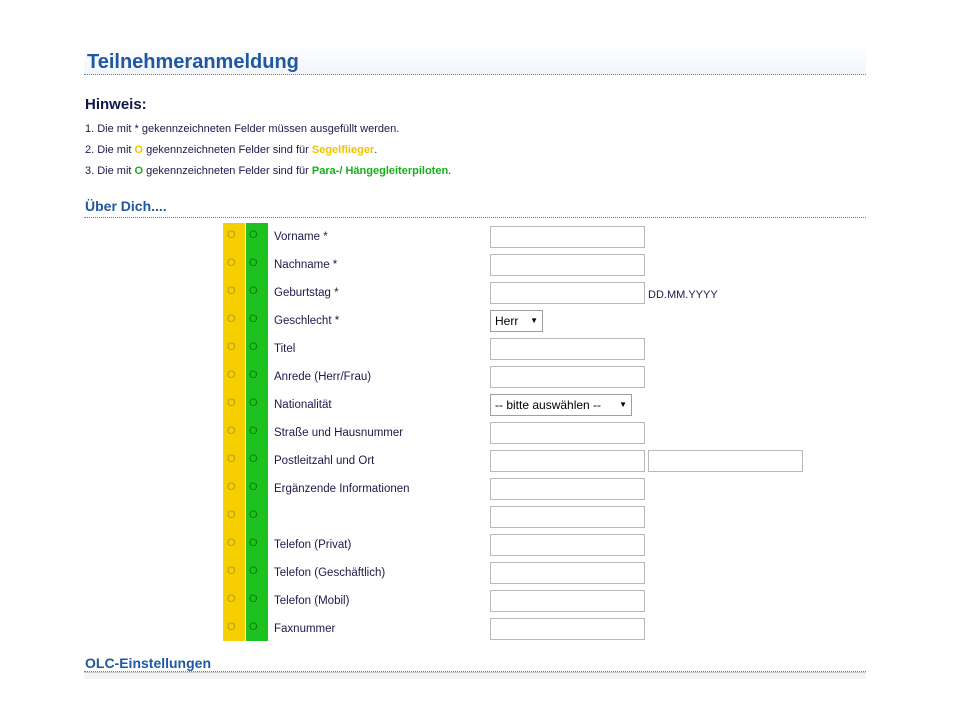 The image size is (960, 720). Describe the element at coordinates (313, 545) in the screenshot. I see `tel-privat-label: Telefon (Privat)` at that location.